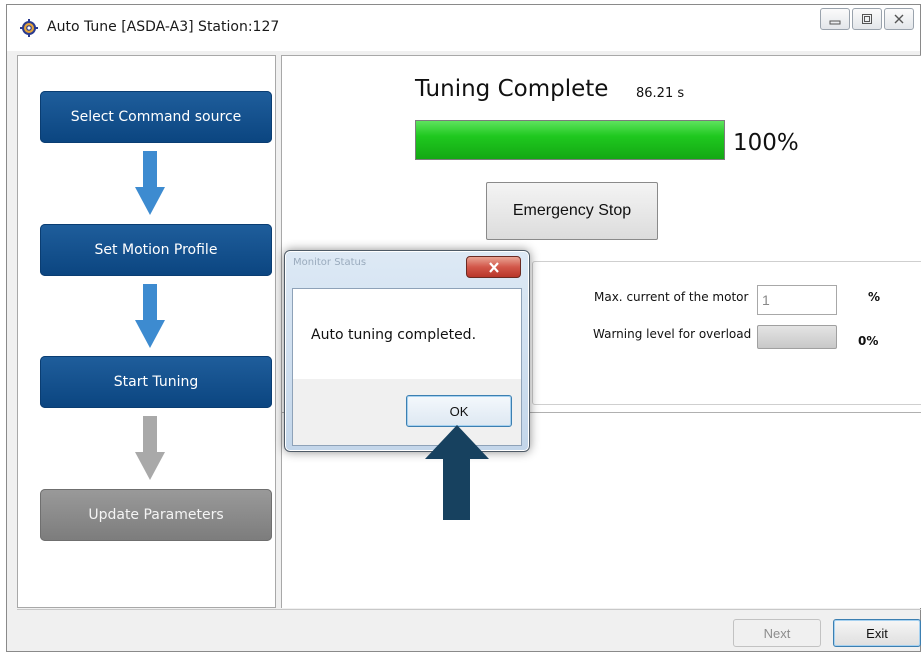 This screenshot has height=652, width=921. I want to click on overload-level-bar, so click(797, 337).